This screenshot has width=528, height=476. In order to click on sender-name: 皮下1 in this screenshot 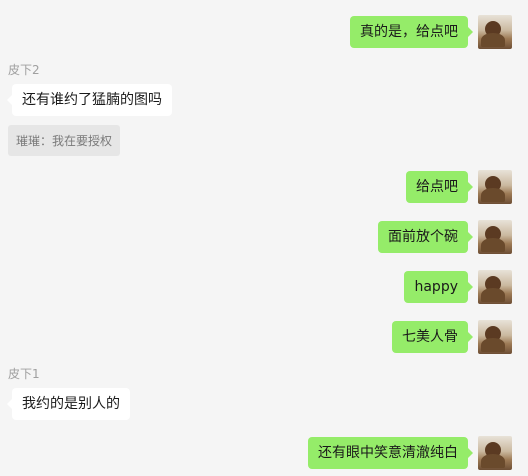, I will do `click(24, 374)`.